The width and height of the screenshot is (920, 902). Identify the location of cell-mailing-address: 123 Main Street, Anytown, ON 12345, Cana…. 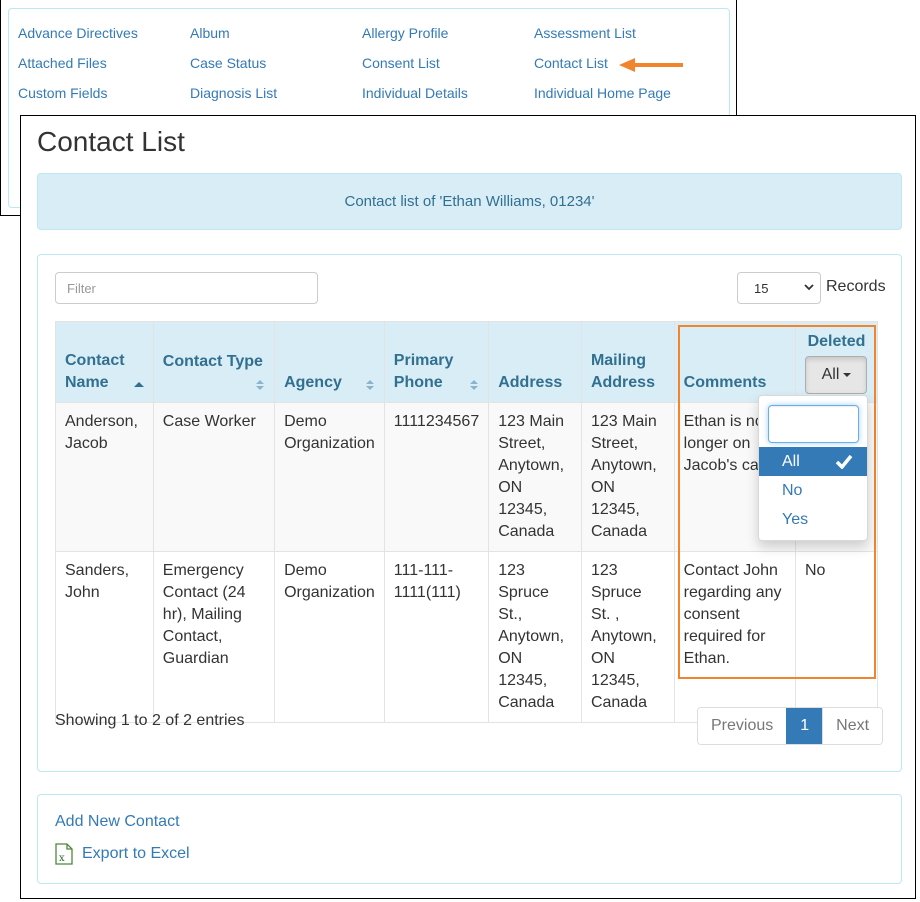
(627, 477).